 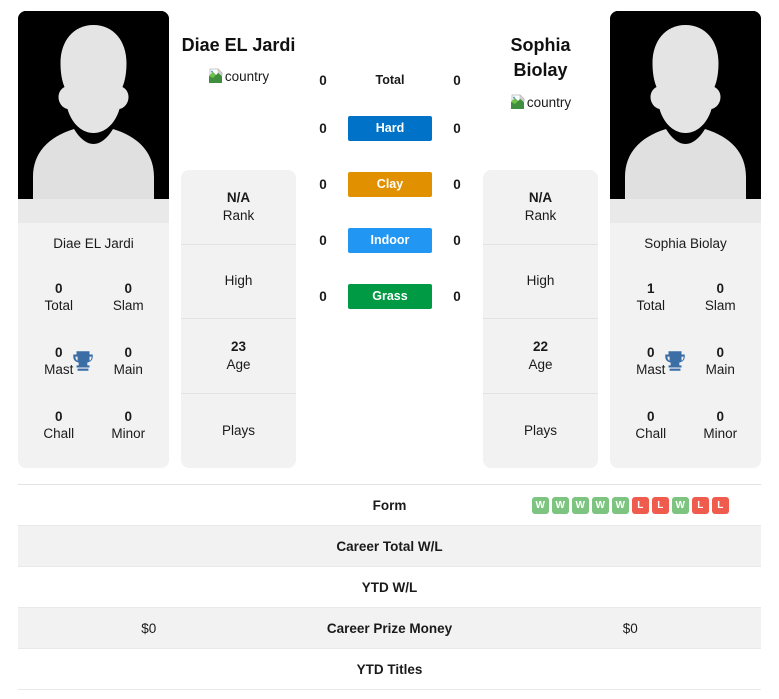 I want to click on table-row-label: Career Prize Money, so click(x=389, y=628).